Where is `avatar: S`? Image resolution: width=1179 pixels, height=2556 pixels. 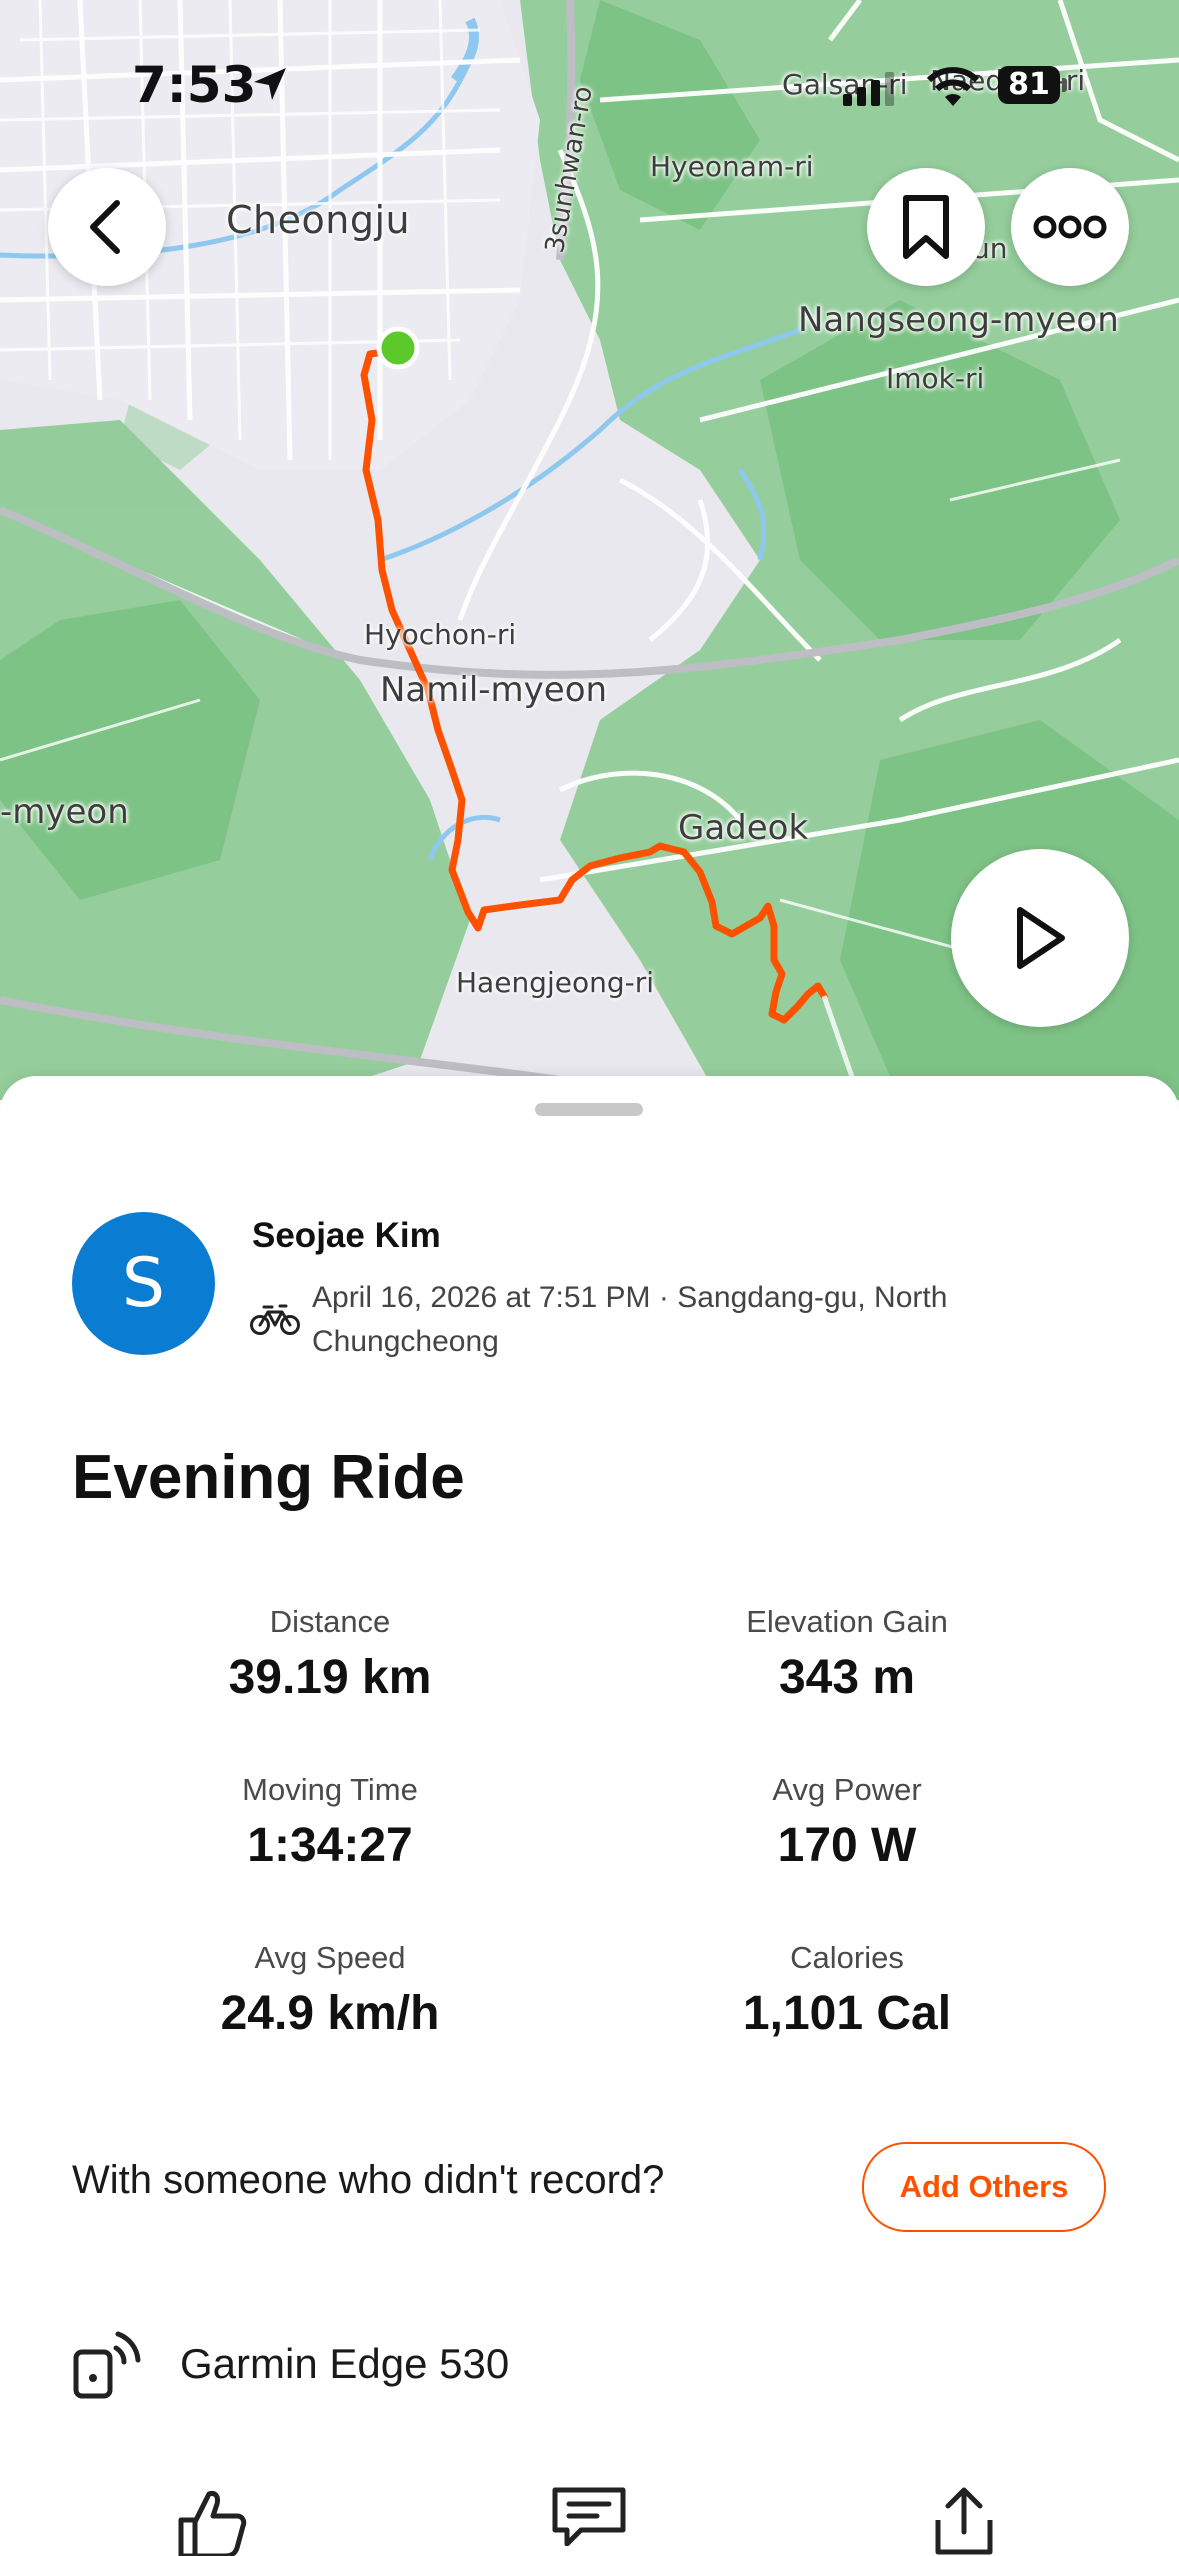 avatar: S is located at coordinates (143, 1283).